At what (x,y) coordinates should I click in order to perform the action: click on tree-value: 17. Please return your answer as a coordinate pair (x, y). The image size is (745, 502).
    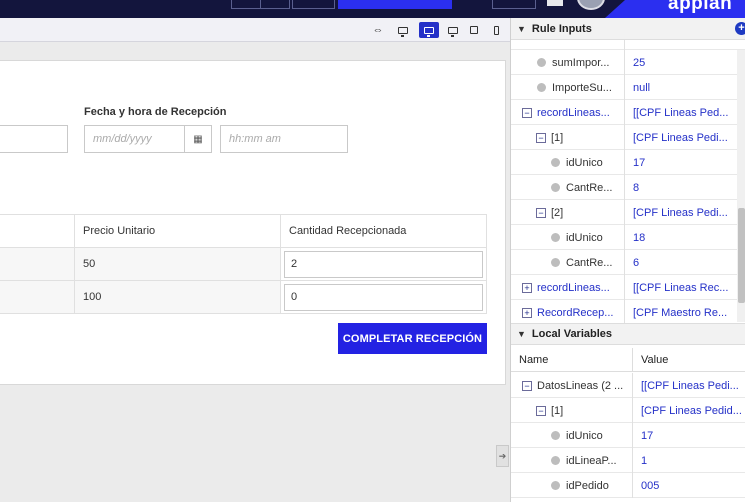
    Looking at the image, I should click on (647, 435).